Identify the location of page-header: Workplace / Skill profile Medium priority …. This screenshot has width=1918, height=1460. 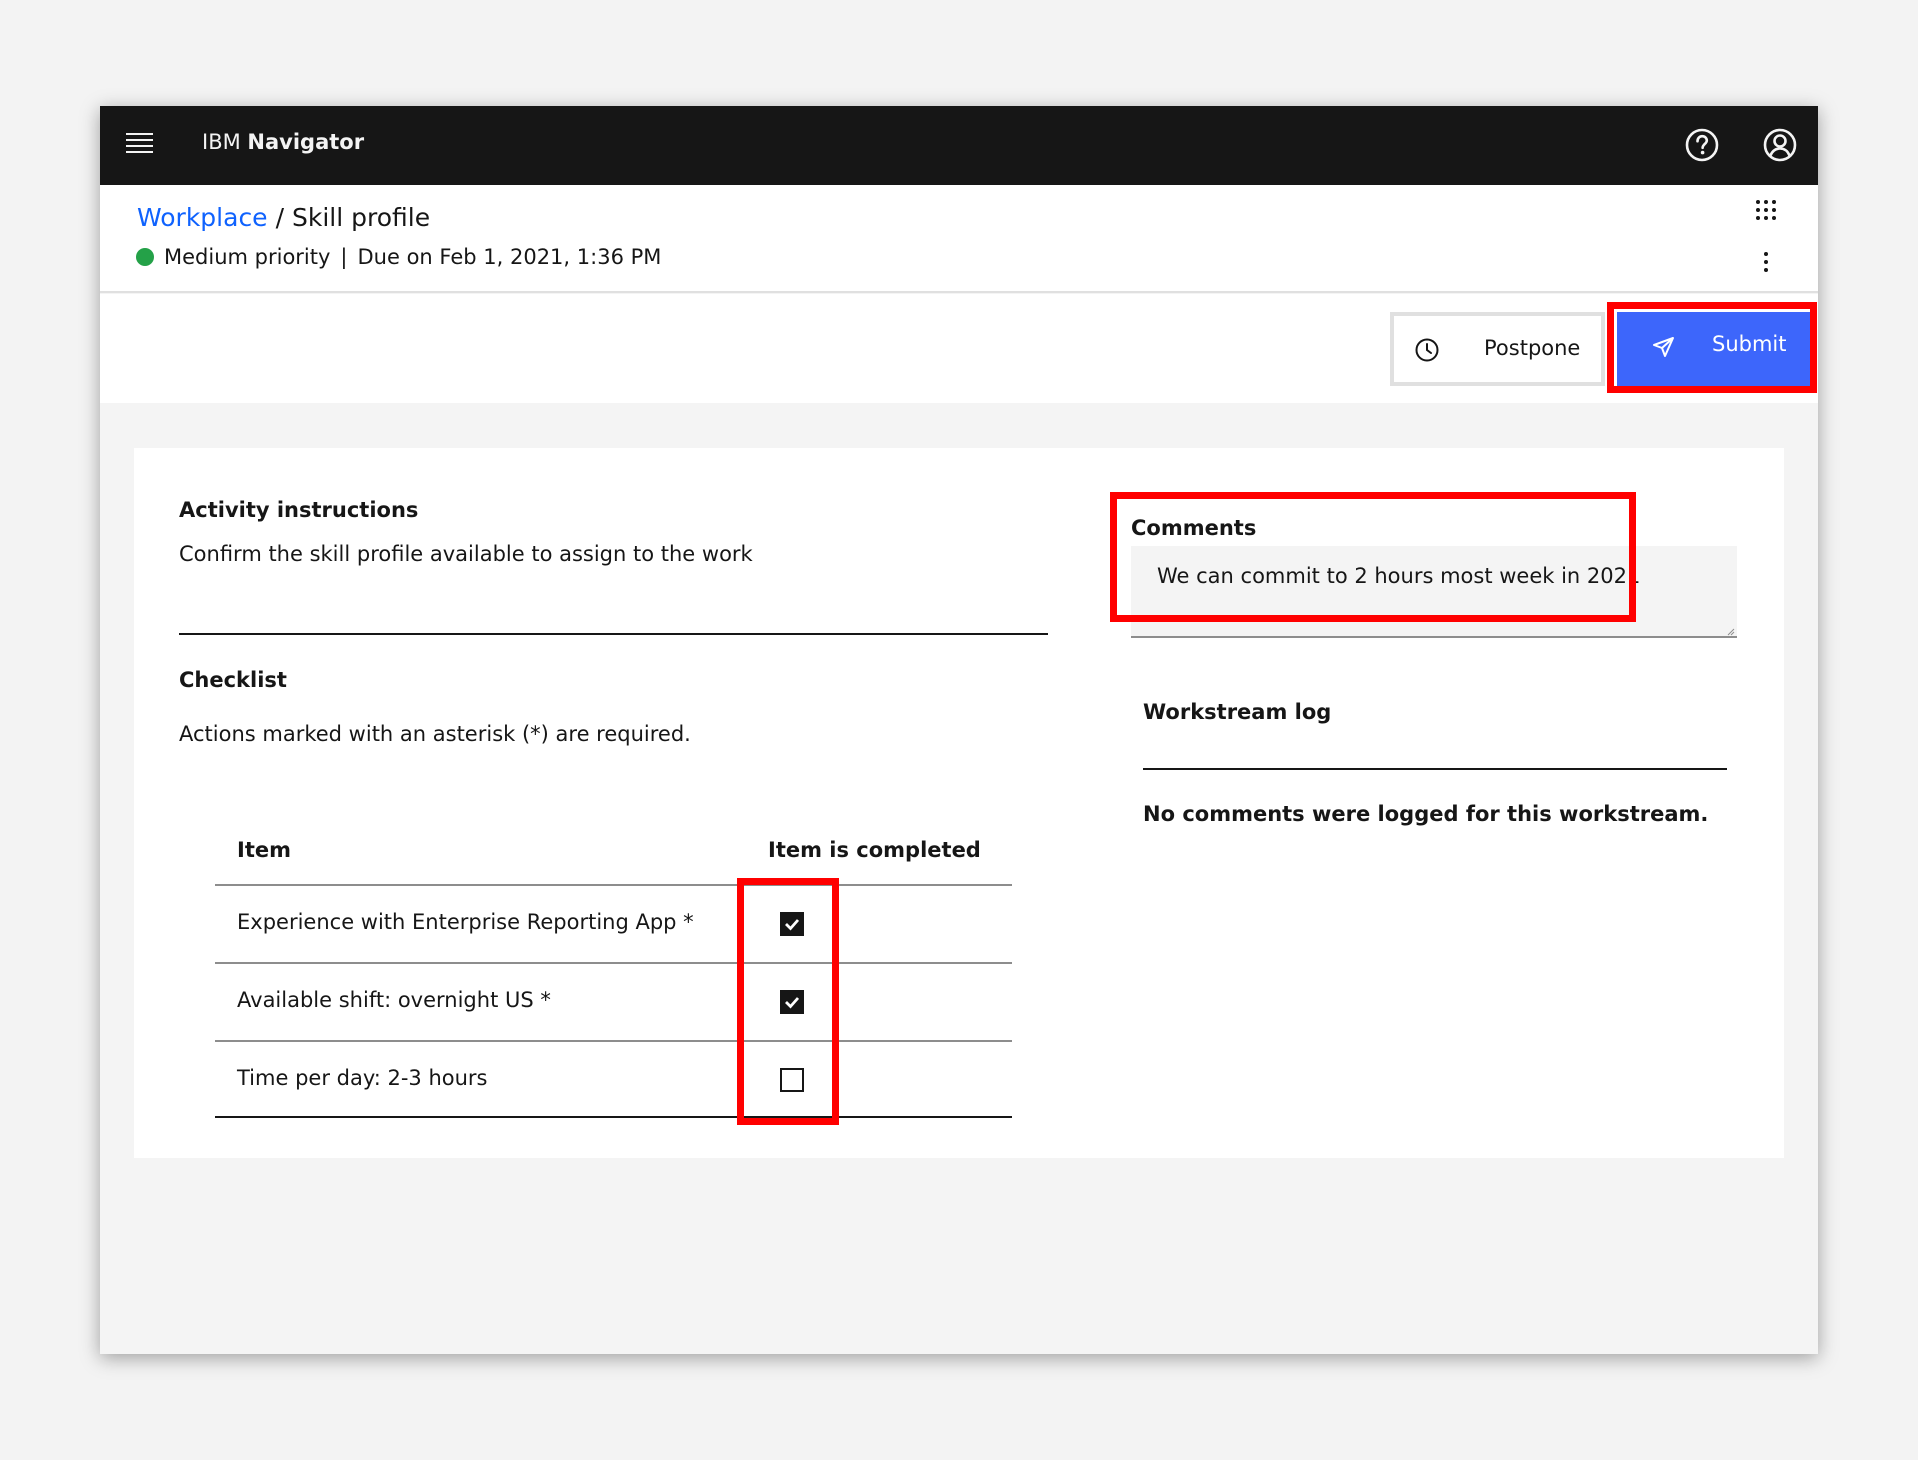
(959, 239).